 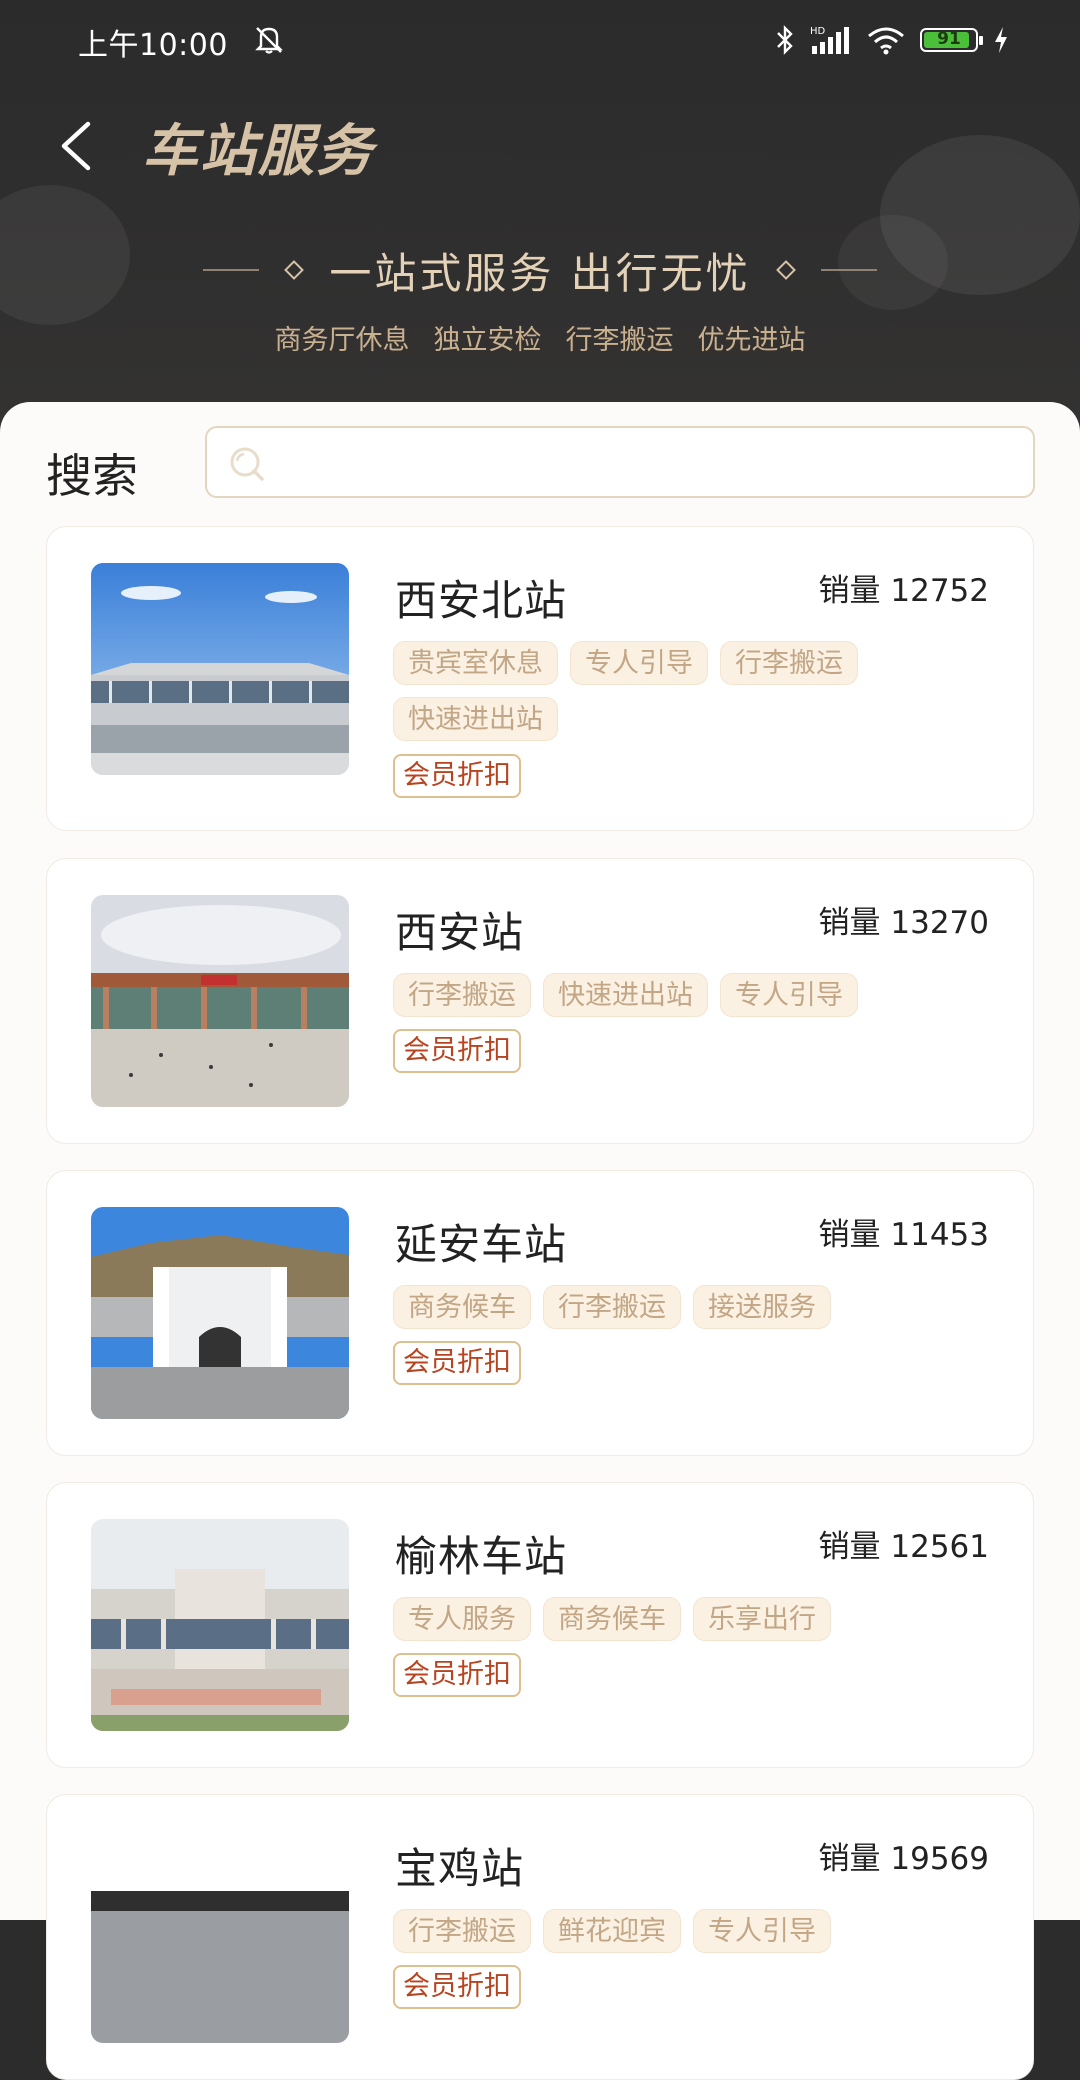 I want to click on slogan-text: 一站式服务 出行无忧, so click(x=540, y=273).